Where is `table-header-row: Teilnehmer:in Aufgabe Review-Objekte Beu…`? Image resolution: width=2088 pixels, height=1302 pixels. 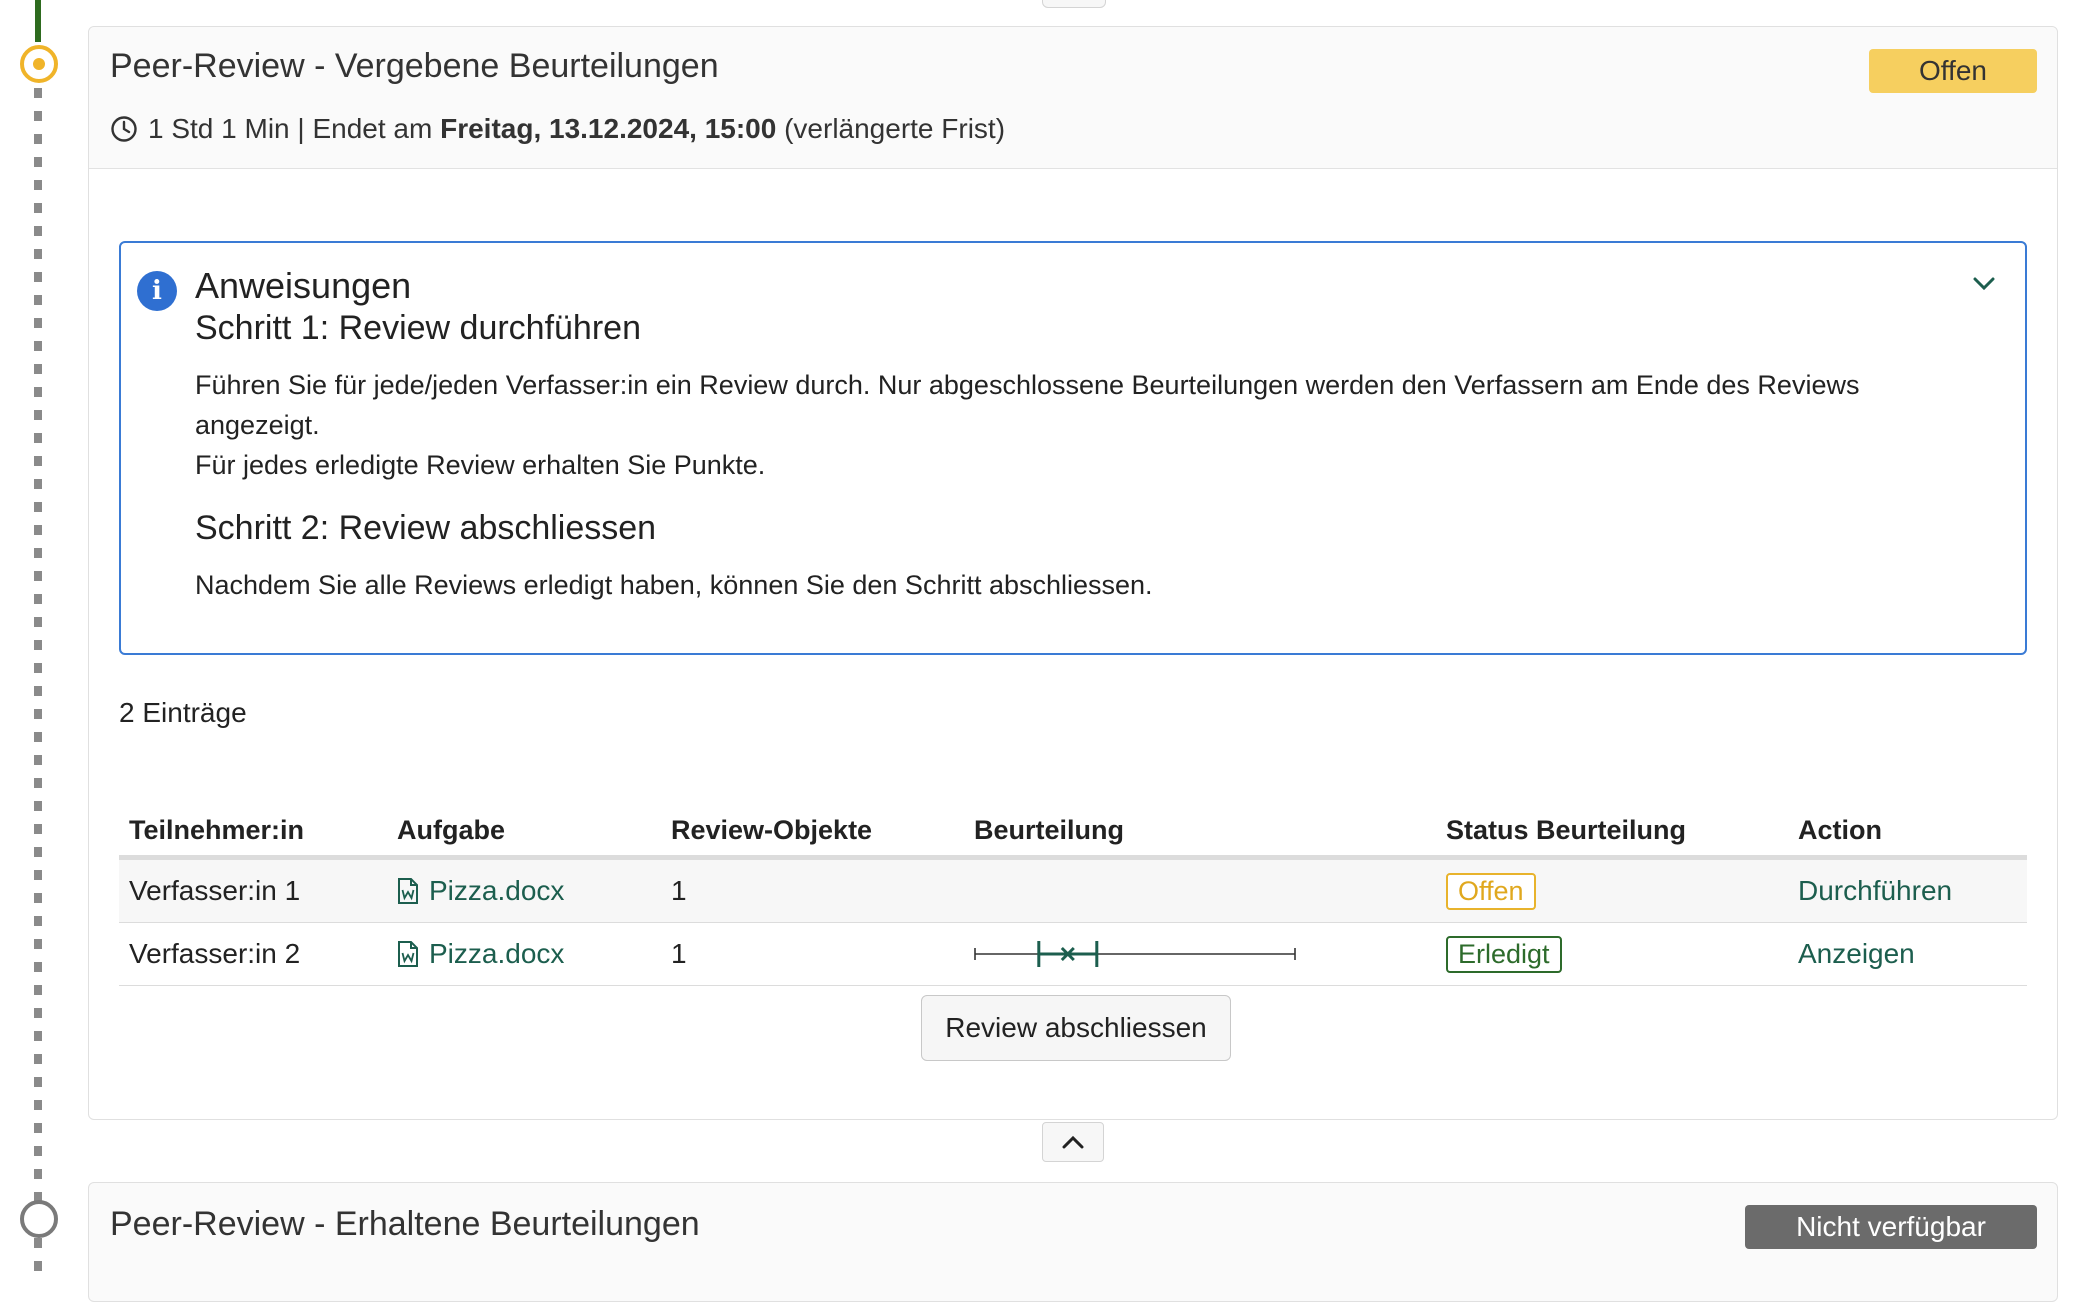
table-header-row: Teilnehmer:in Aufgabe Review-Objekte Beu… is located at coordinates (1073, 828).